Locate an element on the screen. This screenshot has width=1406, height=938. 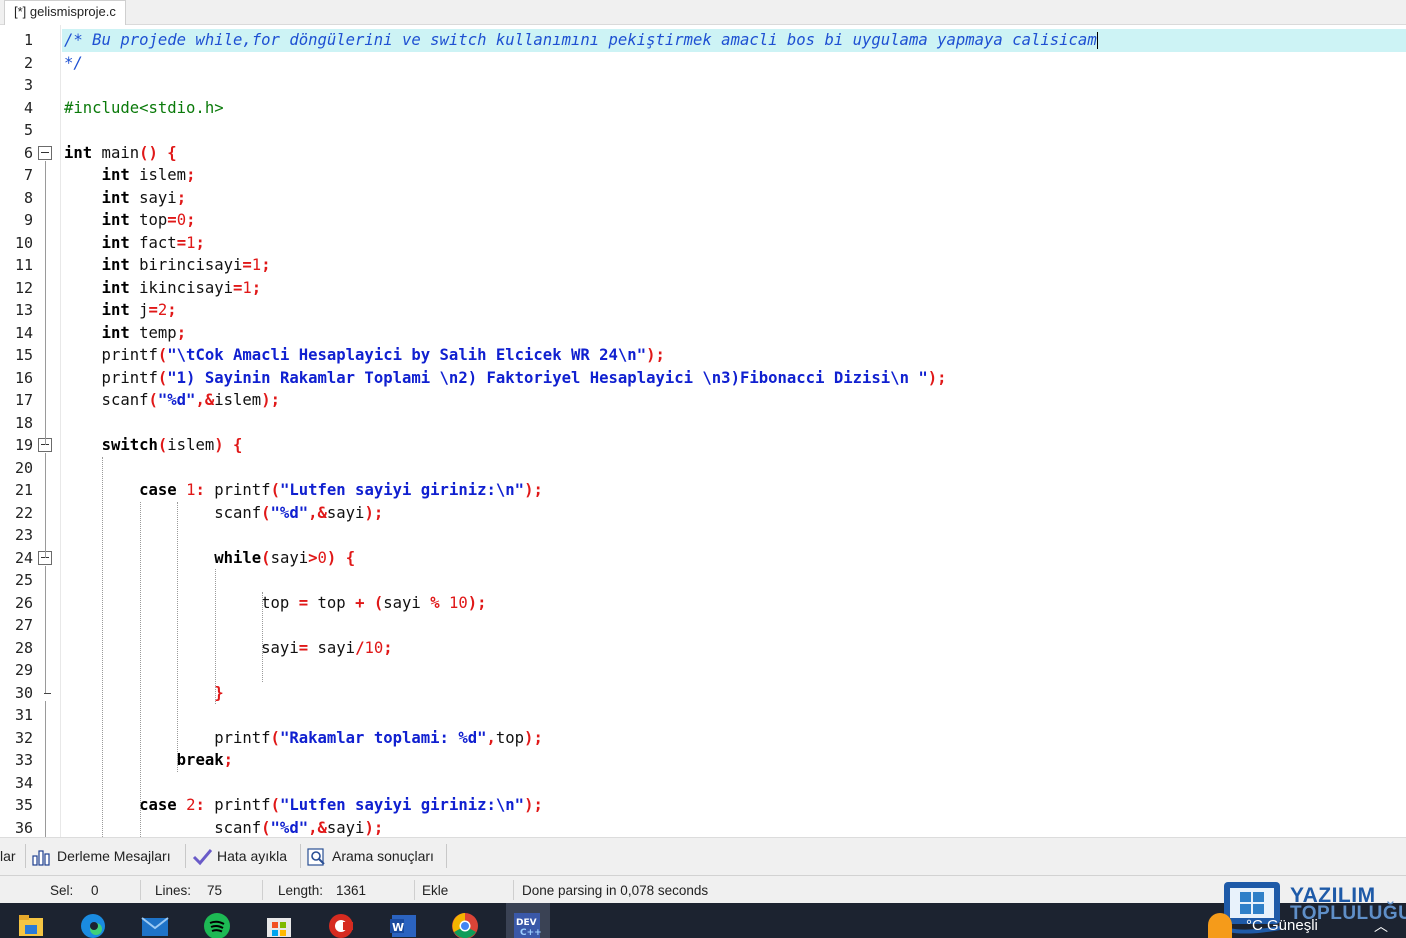
status-sel-label: Sel: is located at coordinates (62, 890).